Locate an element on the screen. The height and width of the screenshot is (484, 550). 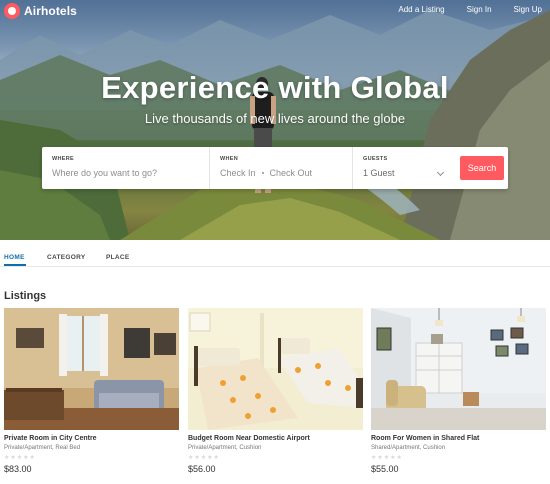
chevron-down-icon is located at coordinates (440, 172).